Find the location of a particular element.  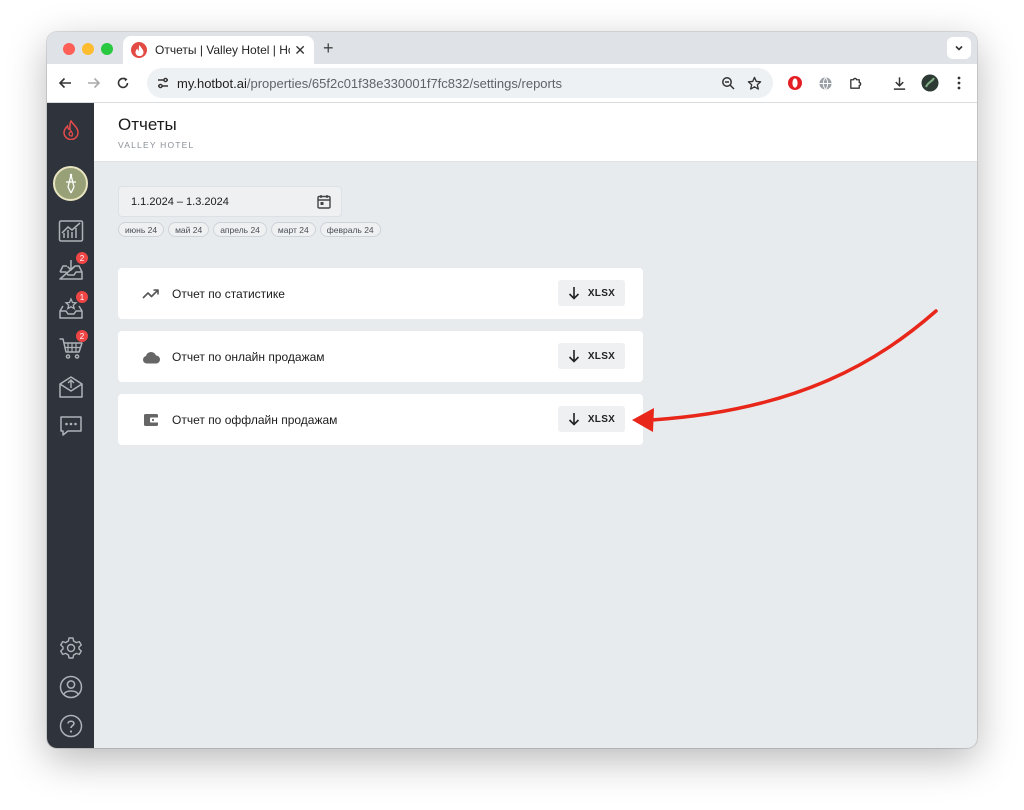

zoom-icon is located at coordinates (728, 83).